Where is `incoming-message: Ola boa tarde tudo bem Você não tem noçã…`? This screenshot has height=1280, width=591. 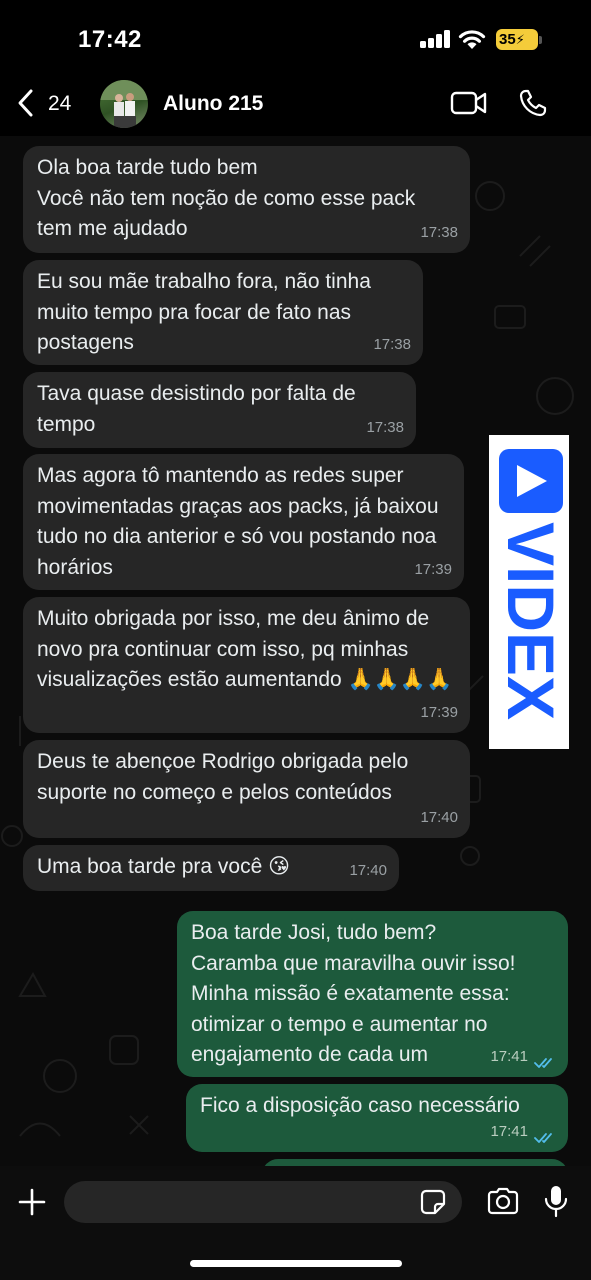
incoming-message: Ola boa tarde tudo bem Você não tem noçã… is located at coordinates (246, 199).